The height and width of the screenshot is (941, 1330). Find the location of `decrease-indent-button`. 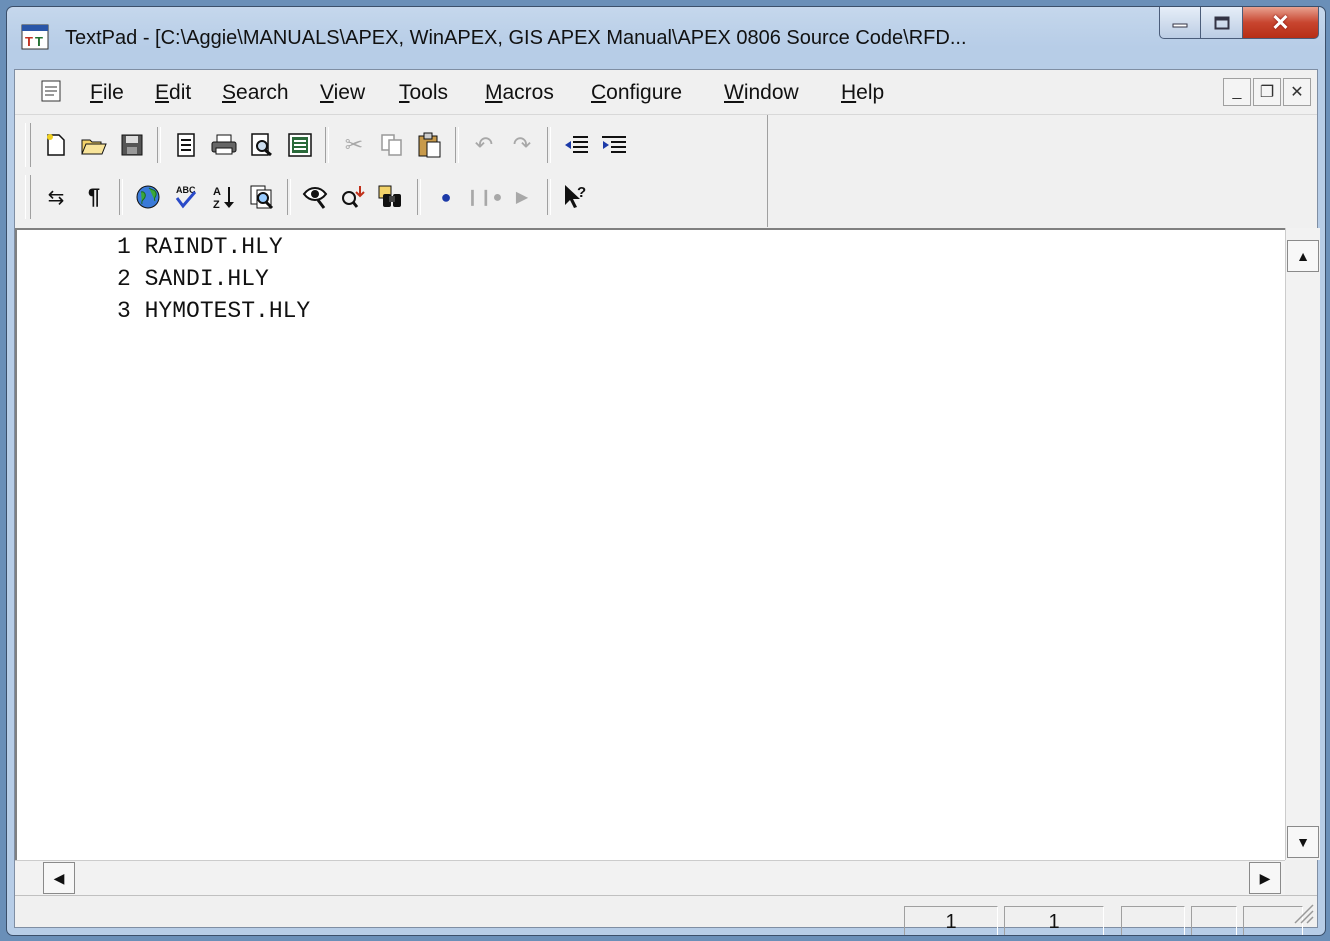

decrease-indent-button is located at coordinates (576, 145).